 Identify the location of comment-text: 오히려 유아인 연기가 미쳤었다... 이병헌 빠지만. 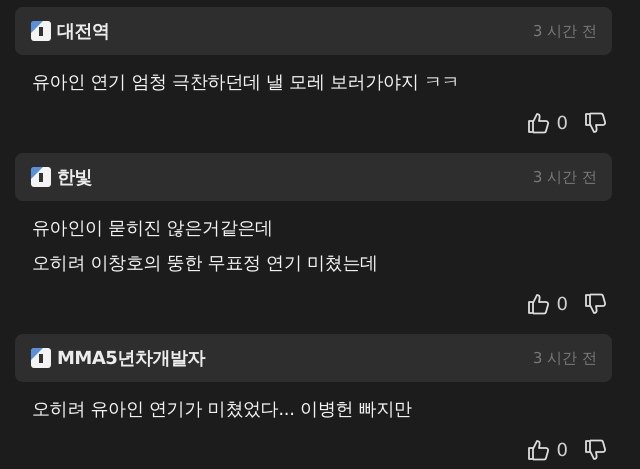
(222, 410).